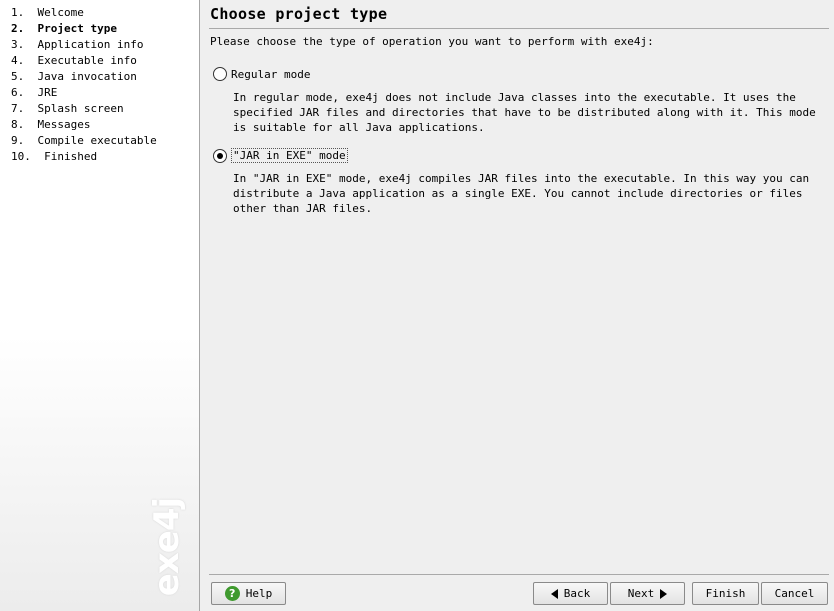  I want to click on finish-button-label: Finish, so click(725, 593).